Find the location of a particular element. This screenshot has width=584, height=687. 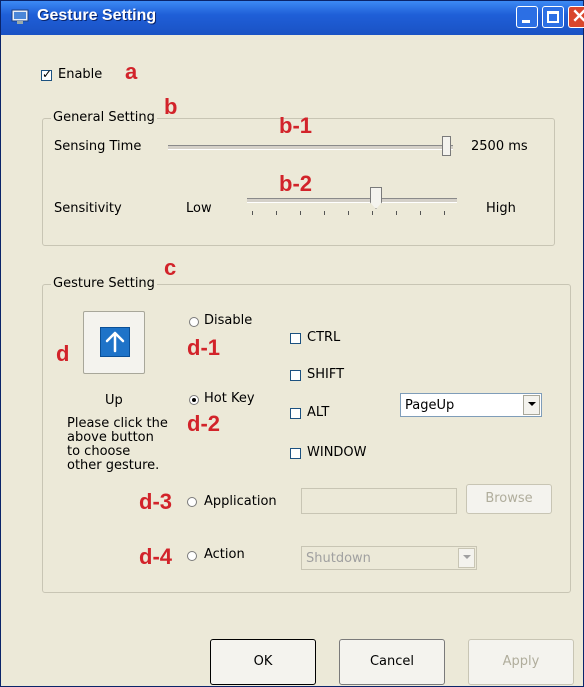

ctrl-checkbox is located at coordinates (295, 338).